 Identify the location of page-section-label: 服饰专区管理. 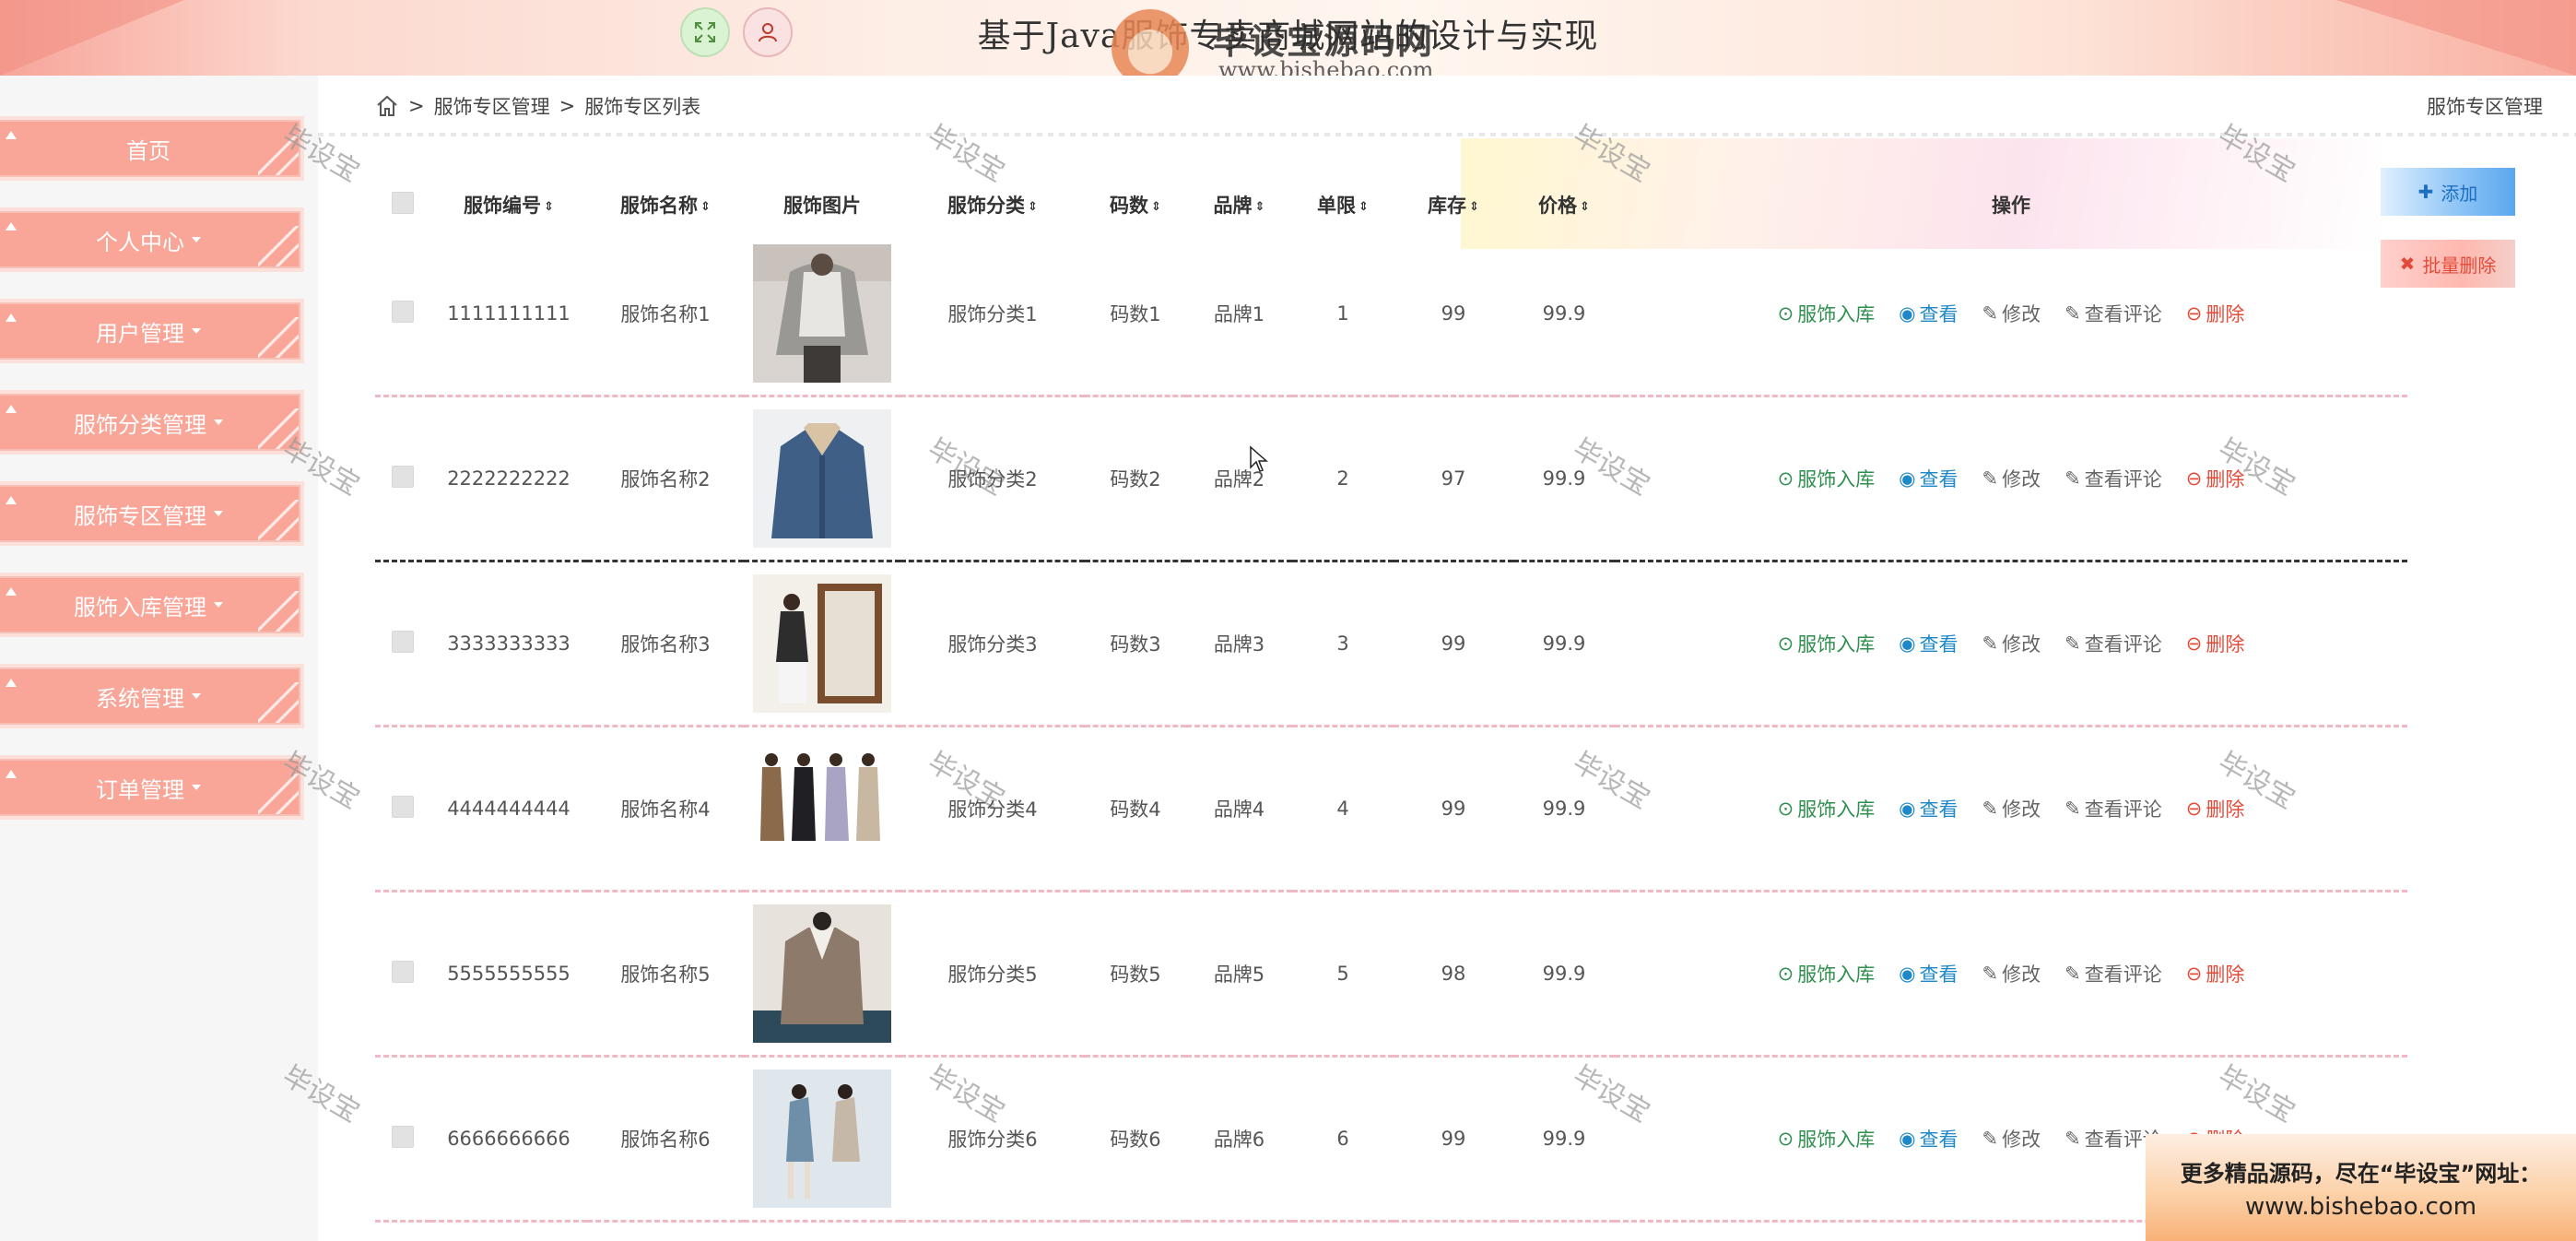
(2485, 107).